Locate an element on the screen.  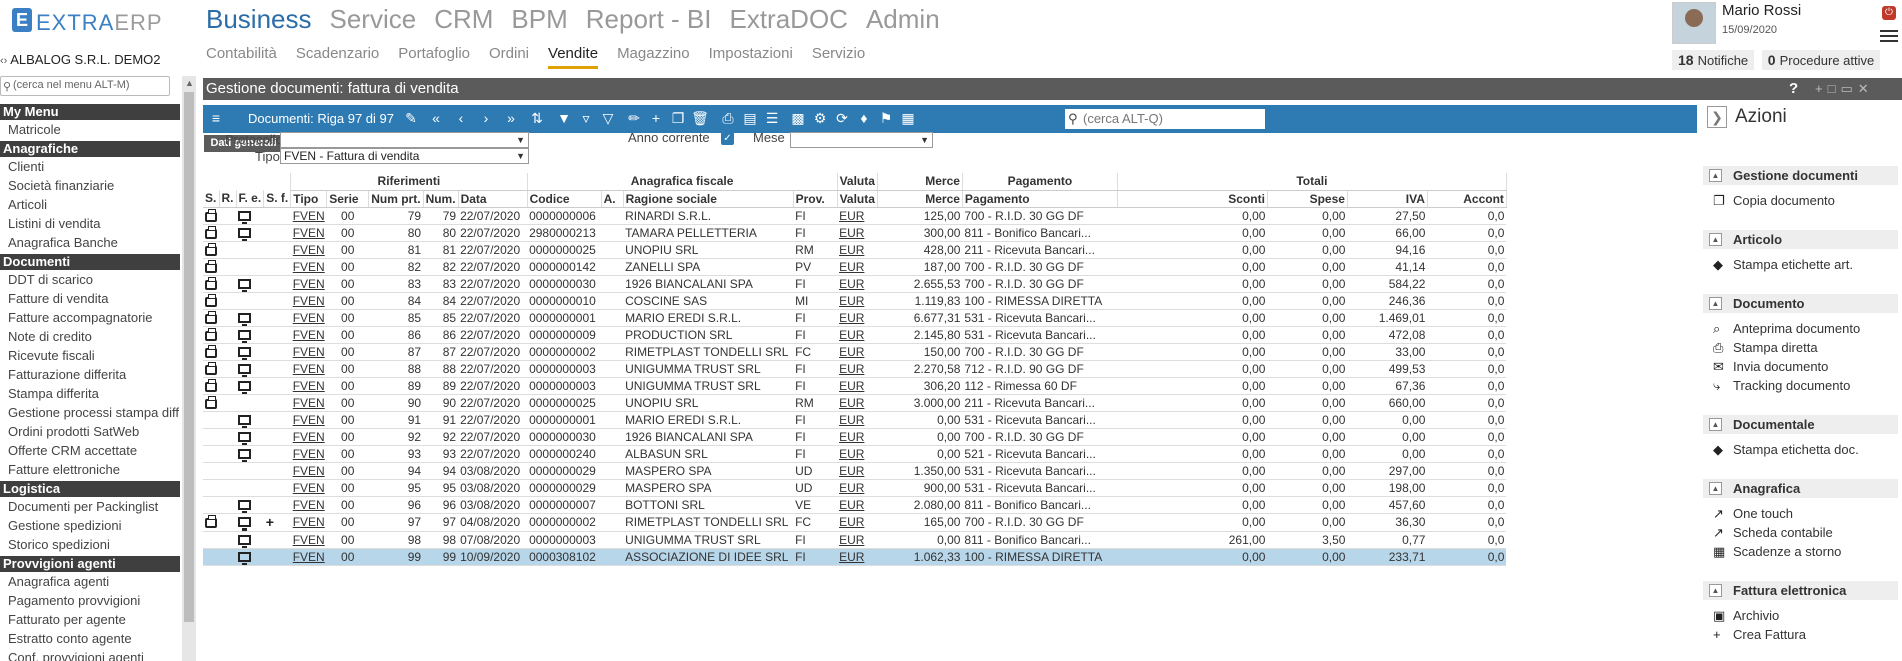
menu-search-input: ⚲ (cerca nel menu ALT-M) is located at coordinates (85, 86).